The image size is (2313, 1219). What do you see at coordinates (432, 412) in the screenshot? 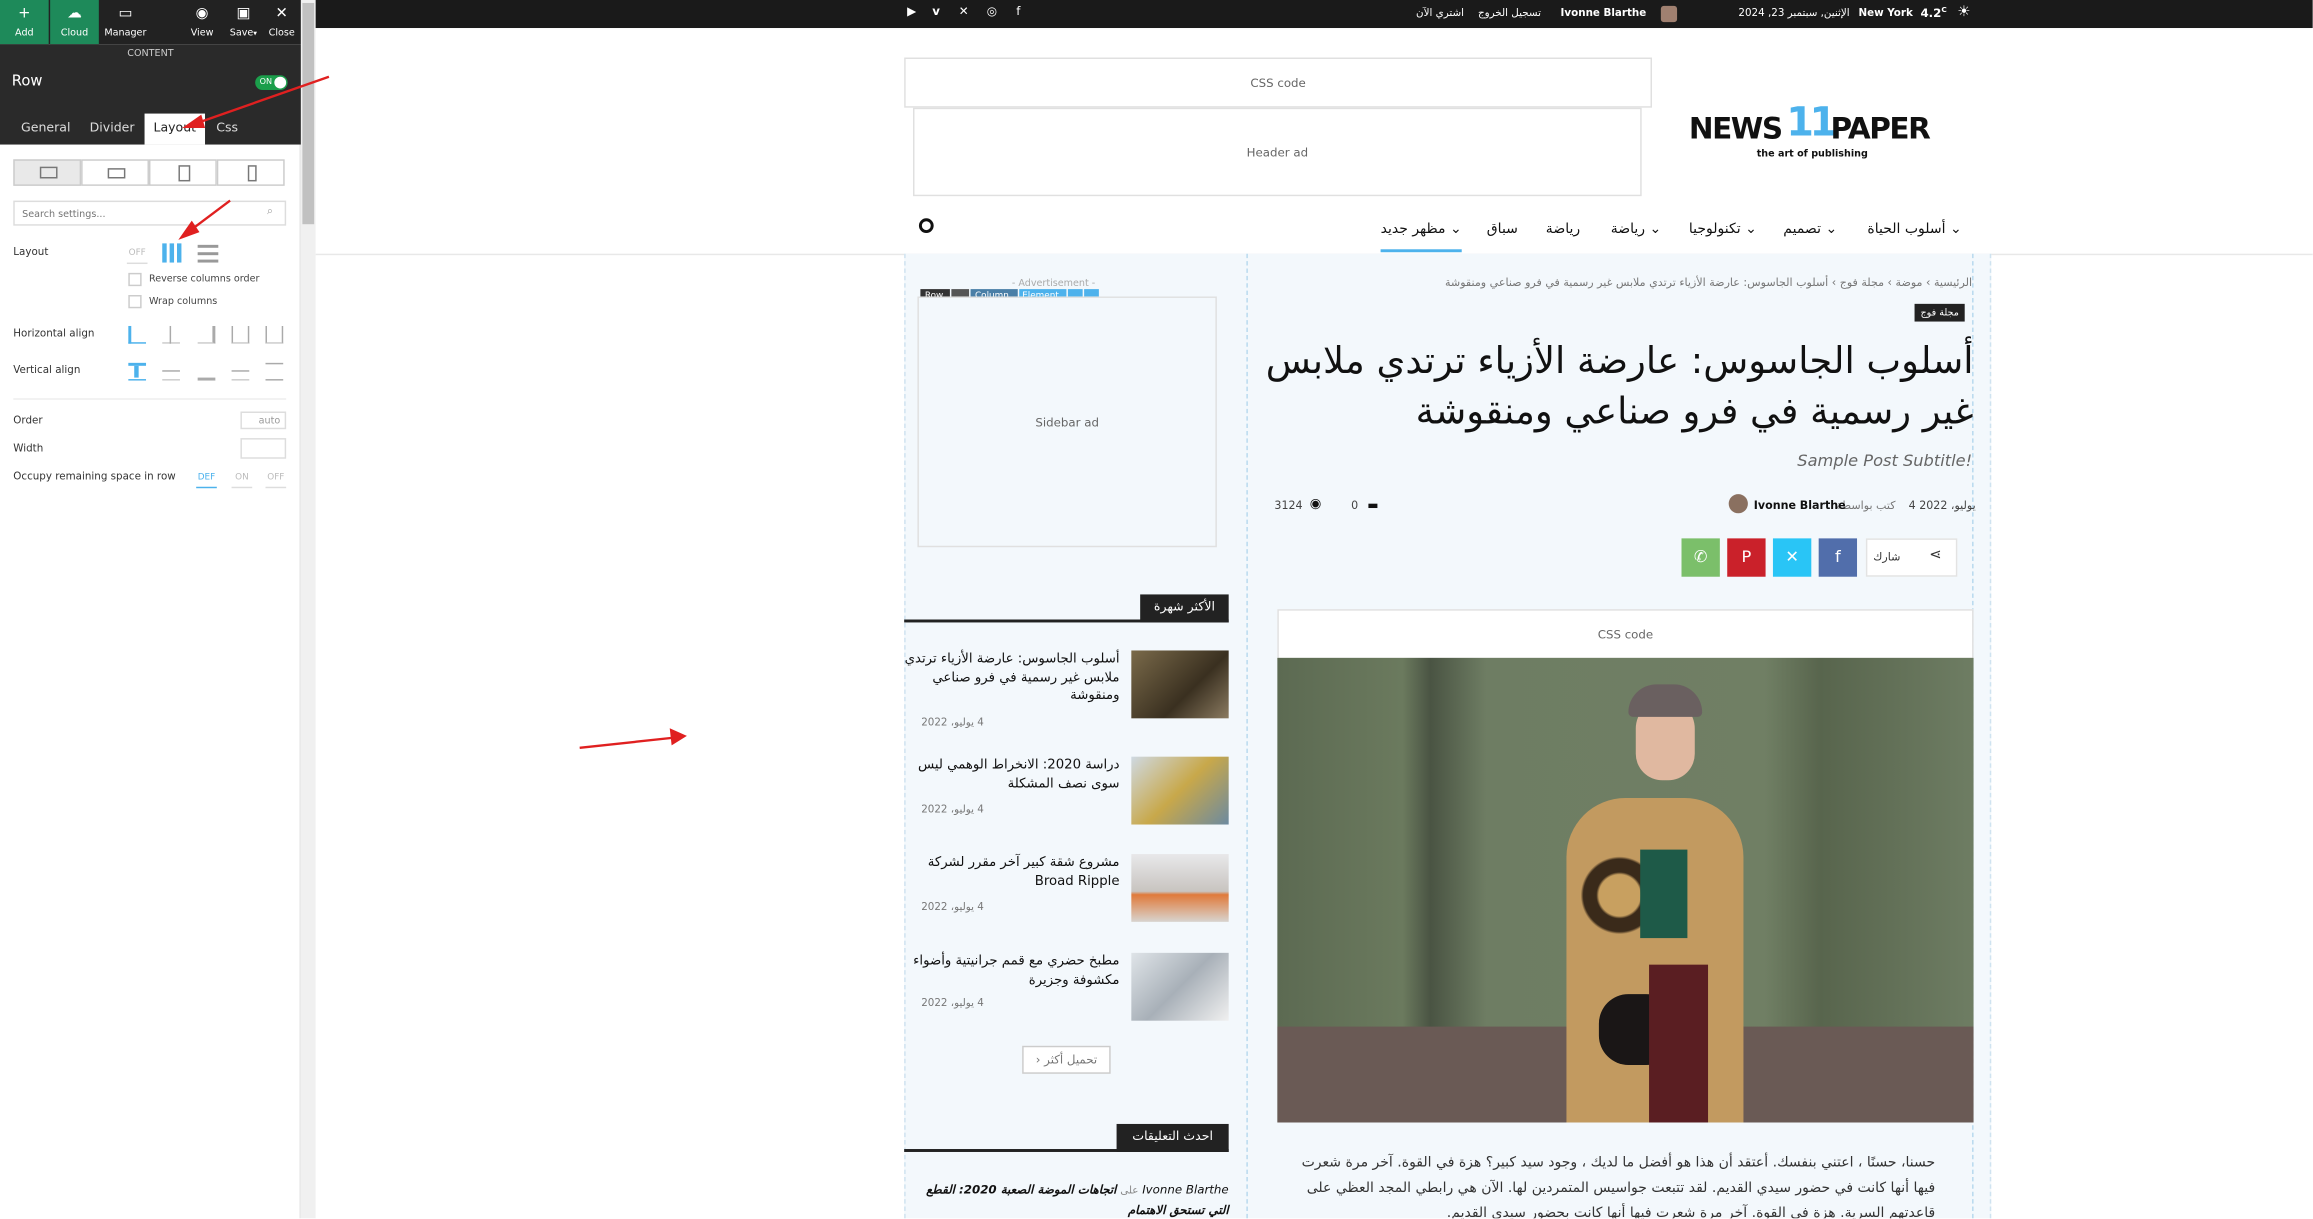
I see `annotation-arrows` at bounding box center [432, 412].